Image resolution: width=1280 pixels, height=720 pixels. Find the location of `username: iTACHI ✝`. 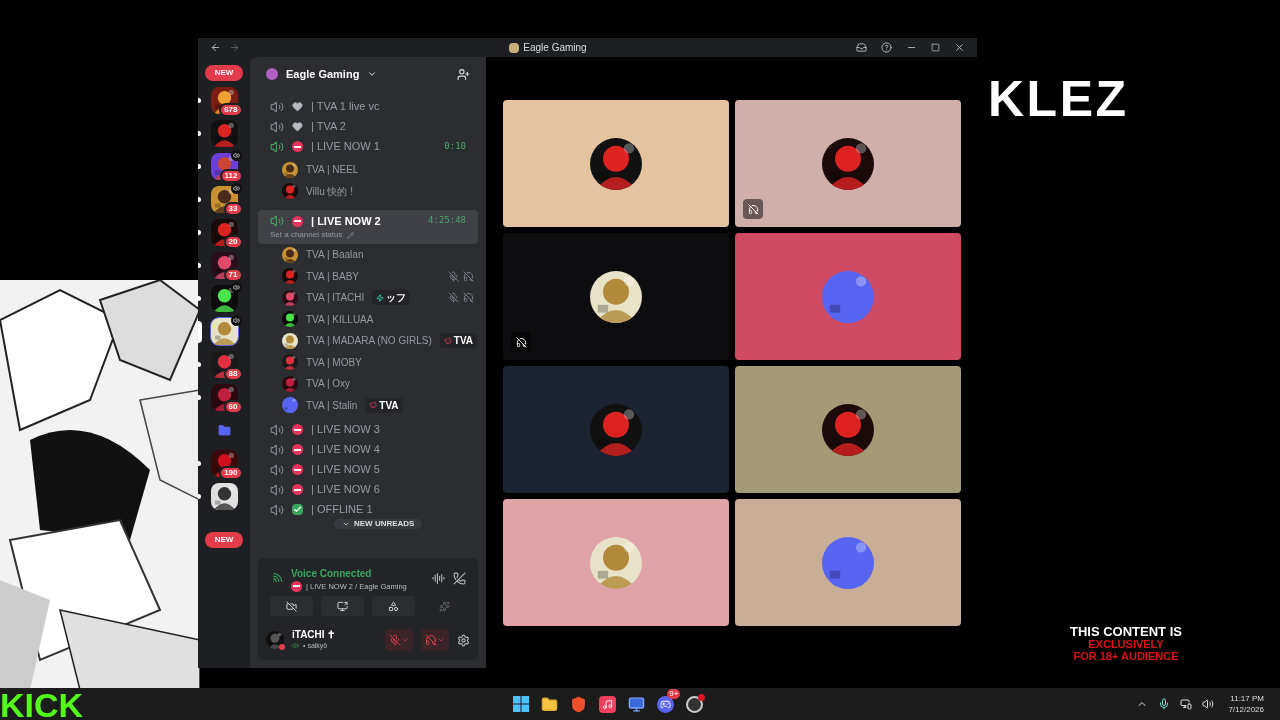

username: iTACHI ✝ is located at coordinates (314, 634).